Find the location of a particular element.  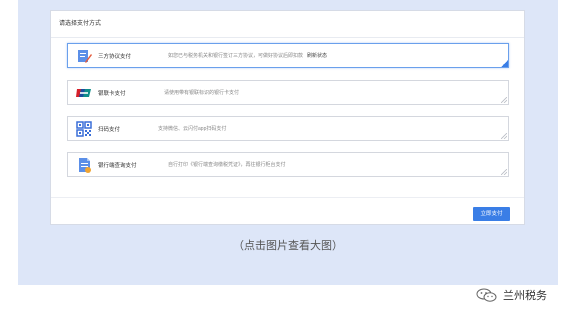

pay-now-button: 立即支付 is located at coordinates (491, 214).